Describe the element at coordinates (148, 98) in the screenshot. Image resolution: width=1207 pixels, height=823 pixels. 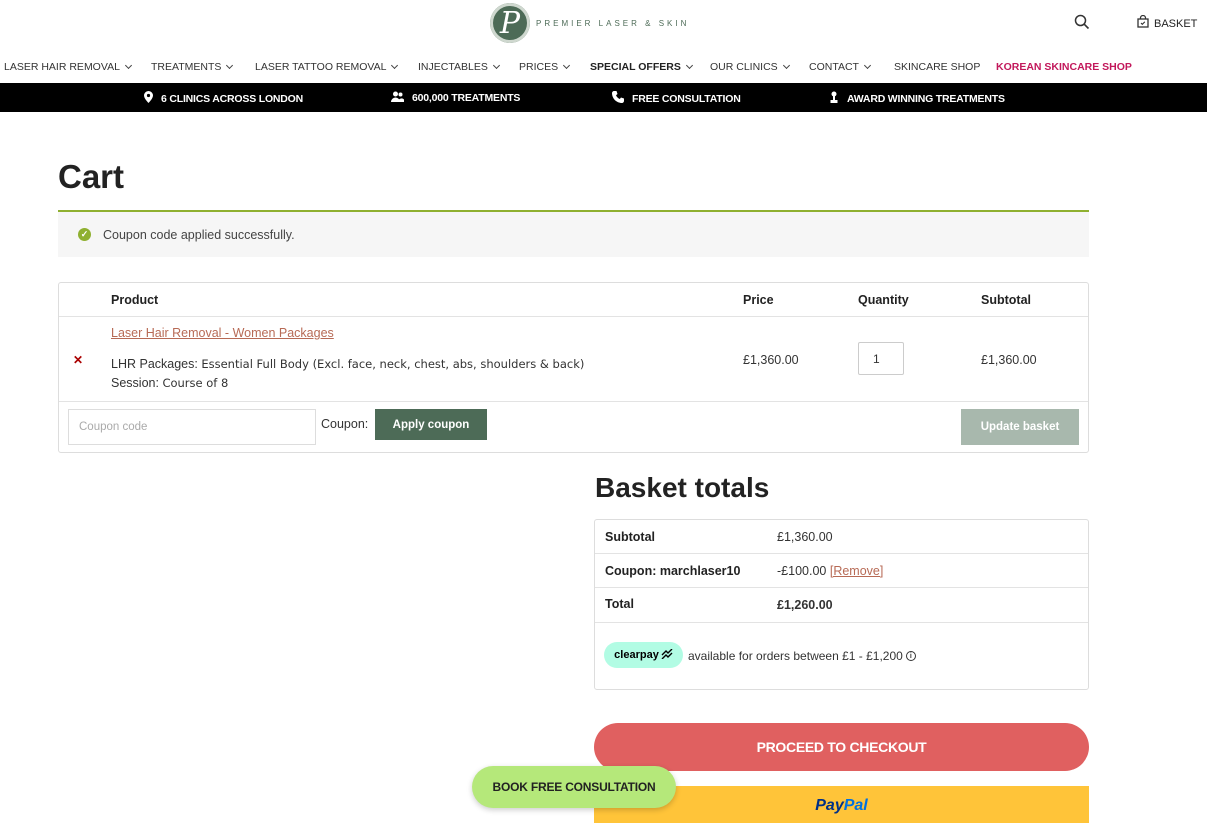
I see `map-pin-icon` at that location.